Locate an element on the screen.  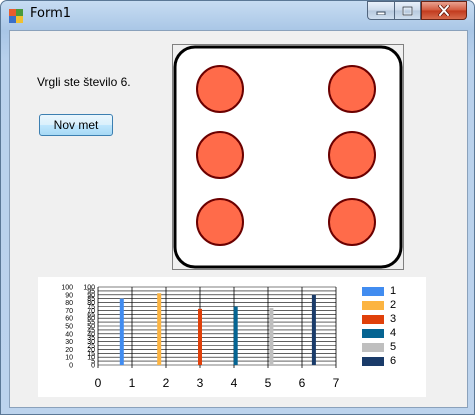
maximize-button is located at coordinates (407, 10).